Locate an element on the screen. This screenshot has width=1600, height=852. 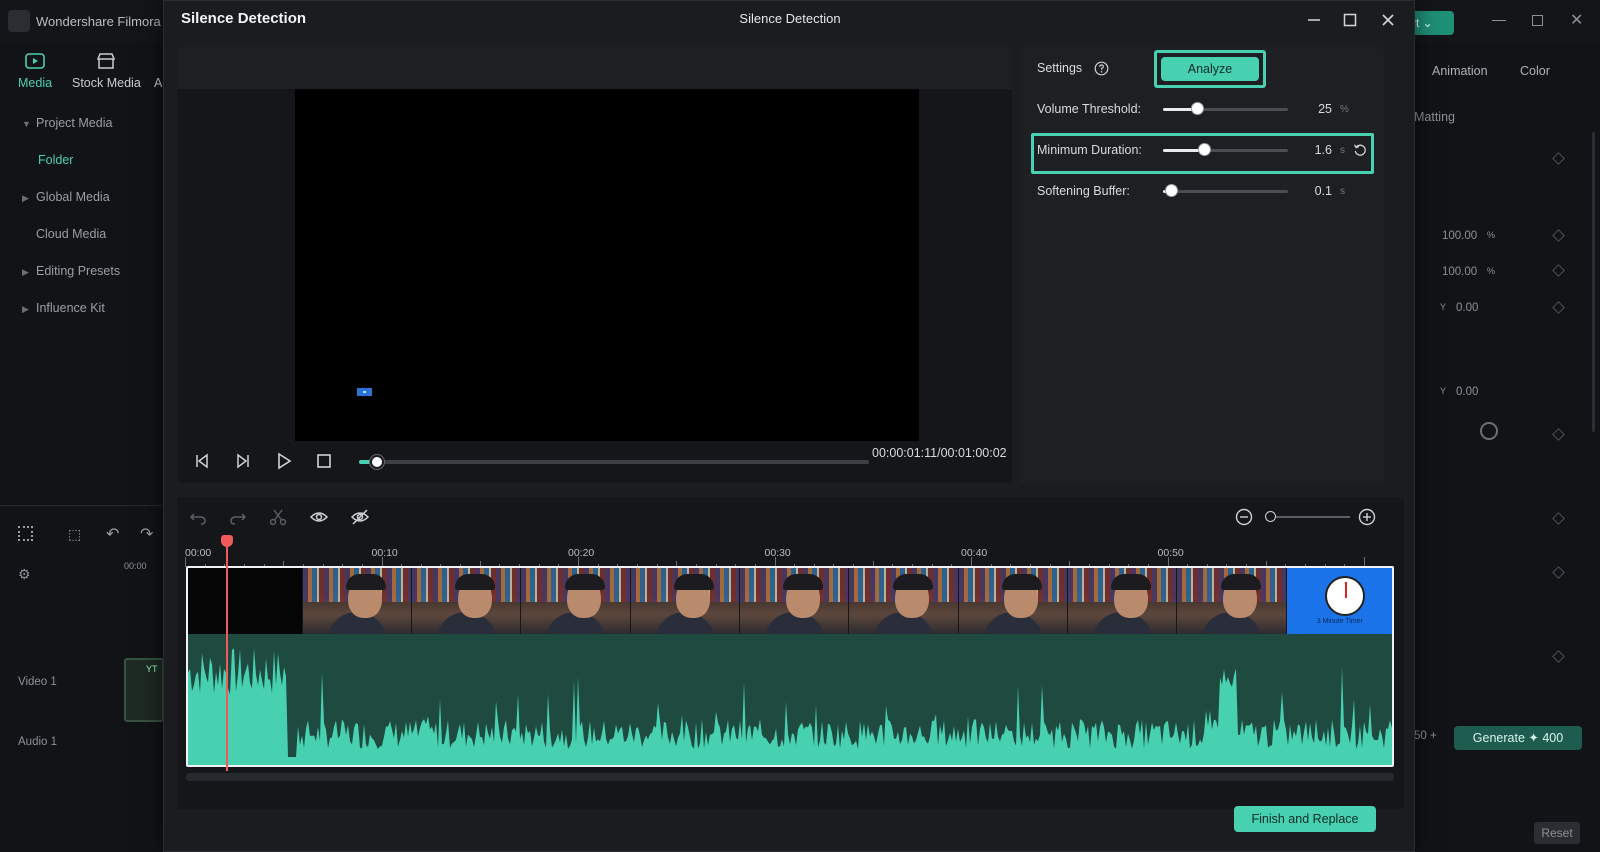
playhead-line is located at coordinates (227, 654).